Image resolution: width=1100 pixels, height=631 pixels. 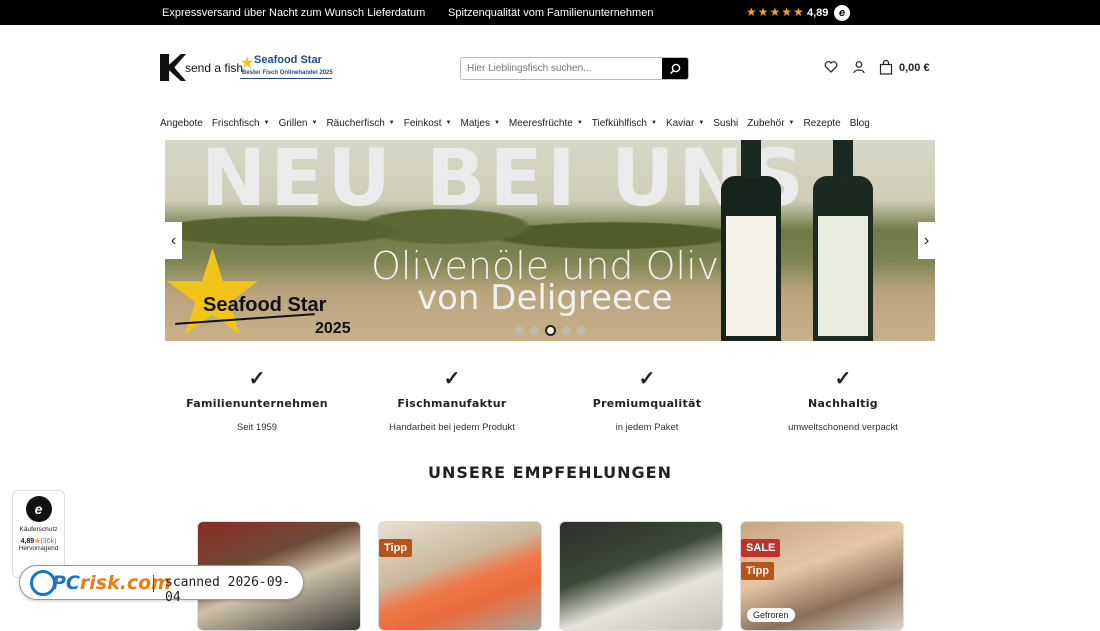 What do you see at coordinates (38, 529) in the screenshot?
I see `trust-label: Käuferschutz` at bounding box center [38, 529].